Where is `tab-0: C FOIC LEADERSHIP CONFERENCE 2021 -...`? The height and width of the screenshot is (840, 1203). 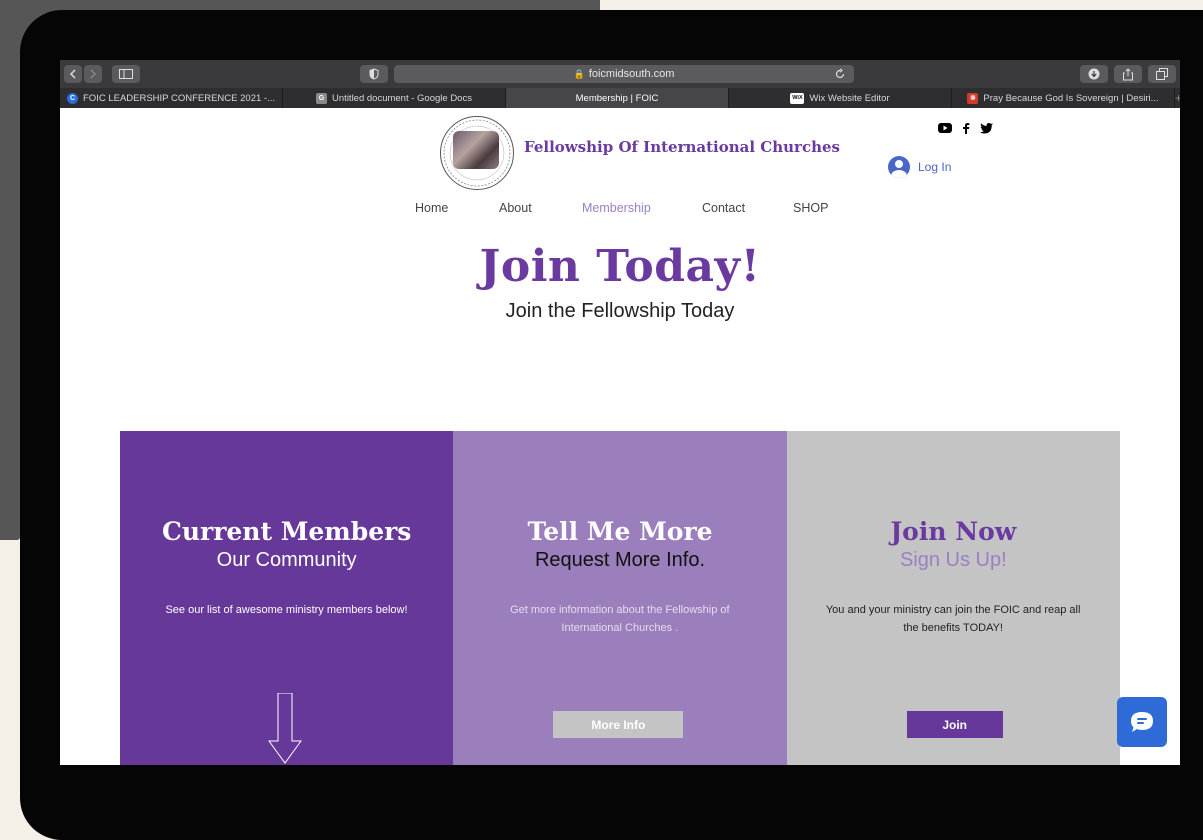
tab-0: C FOIC LEADERSHIP CONFERENCE 2021 -... is located at coordinates (171, 98).